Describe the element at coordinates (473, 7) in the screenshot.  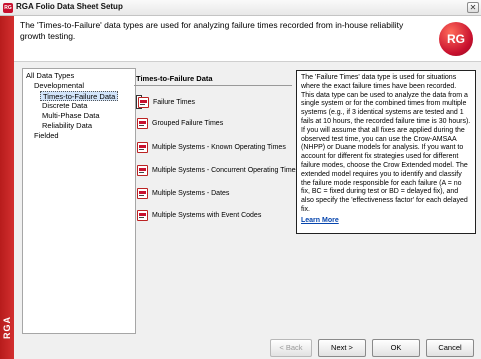
I see `close-button: ✕` at that location.